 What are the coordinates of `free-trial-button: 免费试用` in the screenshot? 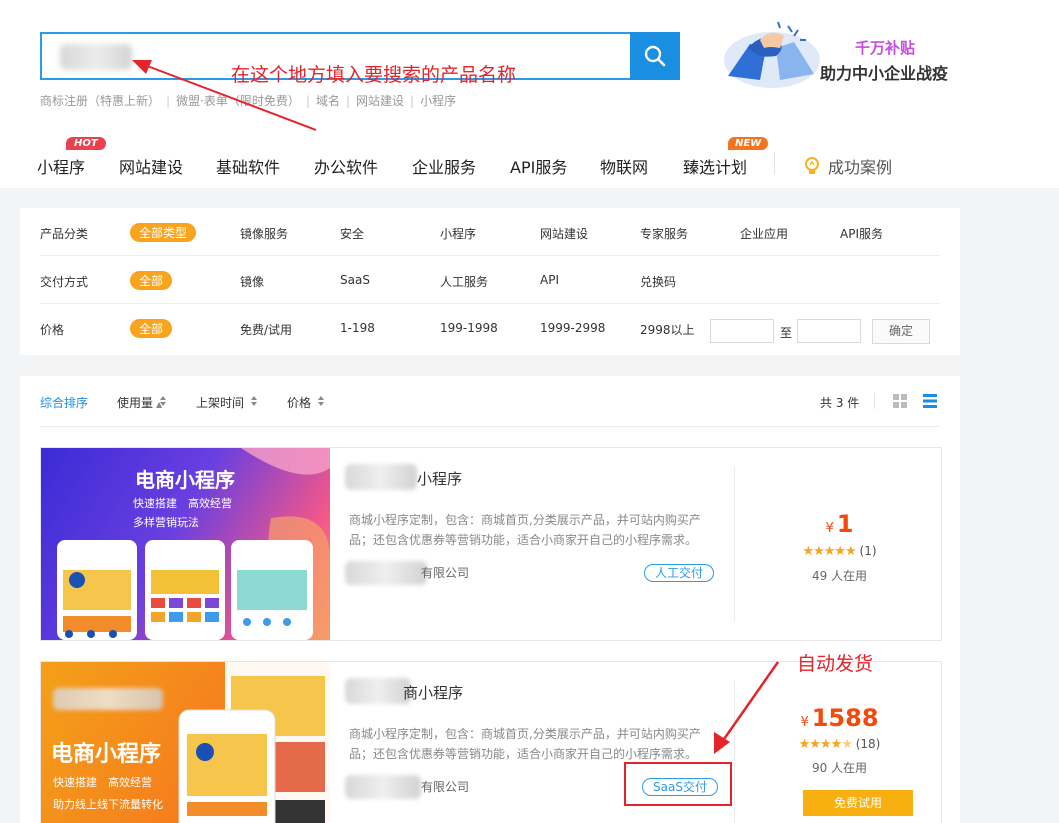 It's located at (858, 803).